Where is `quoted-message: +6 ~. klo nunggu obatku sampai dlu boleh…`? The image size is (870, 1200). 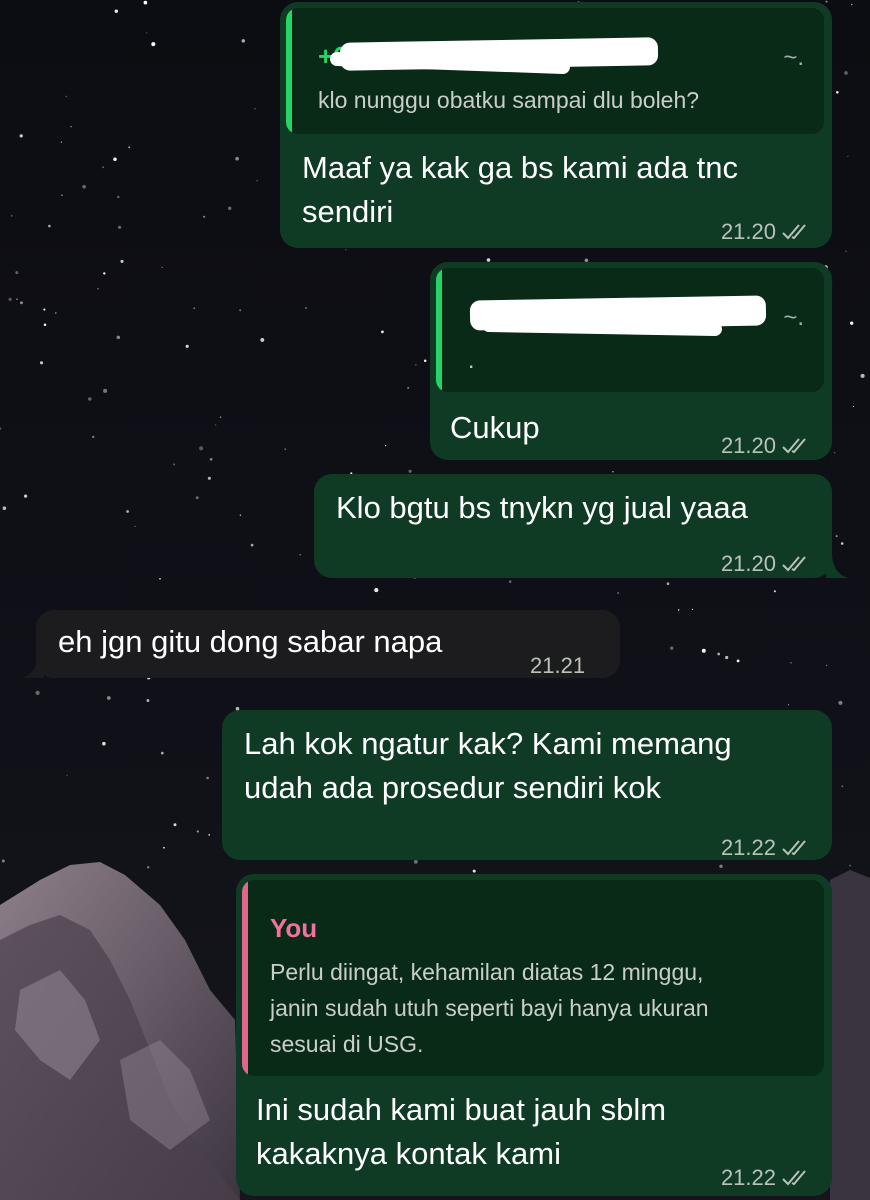
quoted-message: +6 ~. klo nunggu obatku sampai dlu boleh… is located at coordinates (555, 71).